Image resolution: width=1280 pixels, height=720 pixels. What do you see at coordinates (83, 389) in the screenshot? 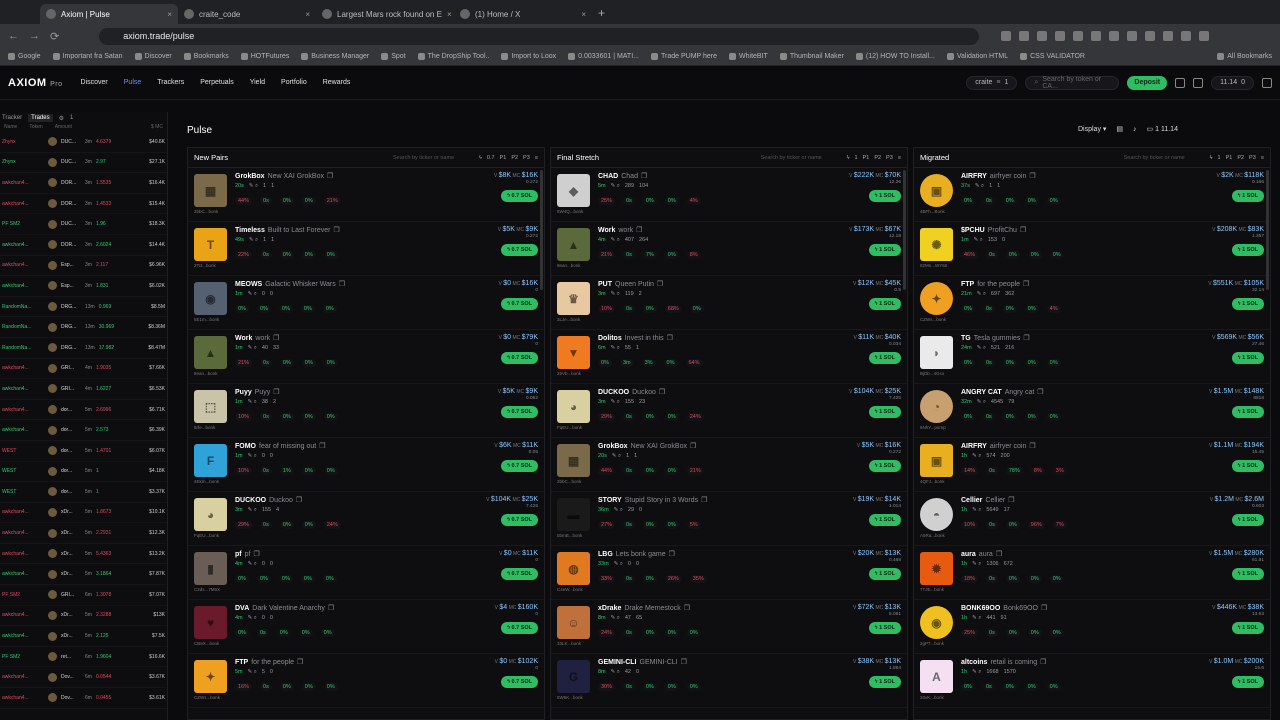
I see `trade-row: awkchan4... GRI... 4m 1.6227 $6.53K` at bounding box center [83, 389].